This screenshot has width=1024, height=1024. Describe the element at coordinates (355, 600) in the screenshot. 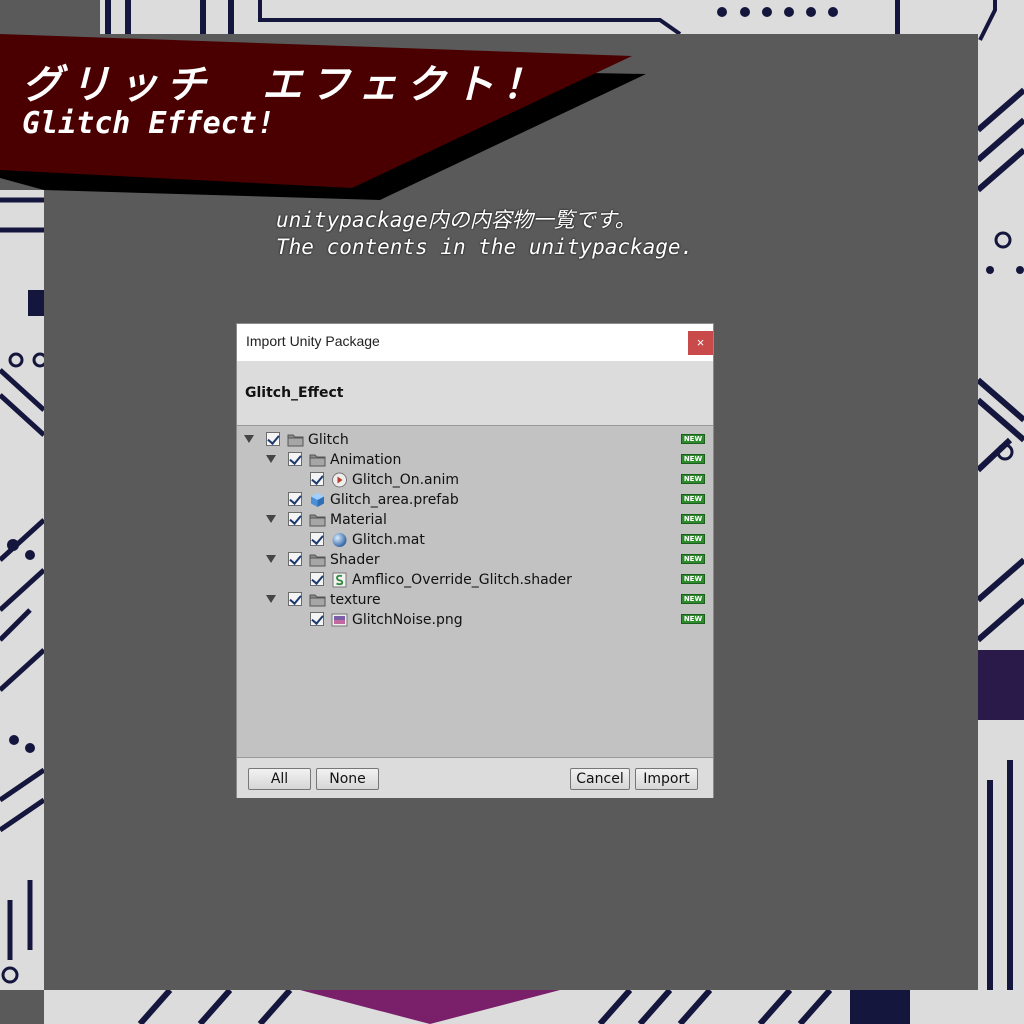

I see `item-label: texture` at that location.